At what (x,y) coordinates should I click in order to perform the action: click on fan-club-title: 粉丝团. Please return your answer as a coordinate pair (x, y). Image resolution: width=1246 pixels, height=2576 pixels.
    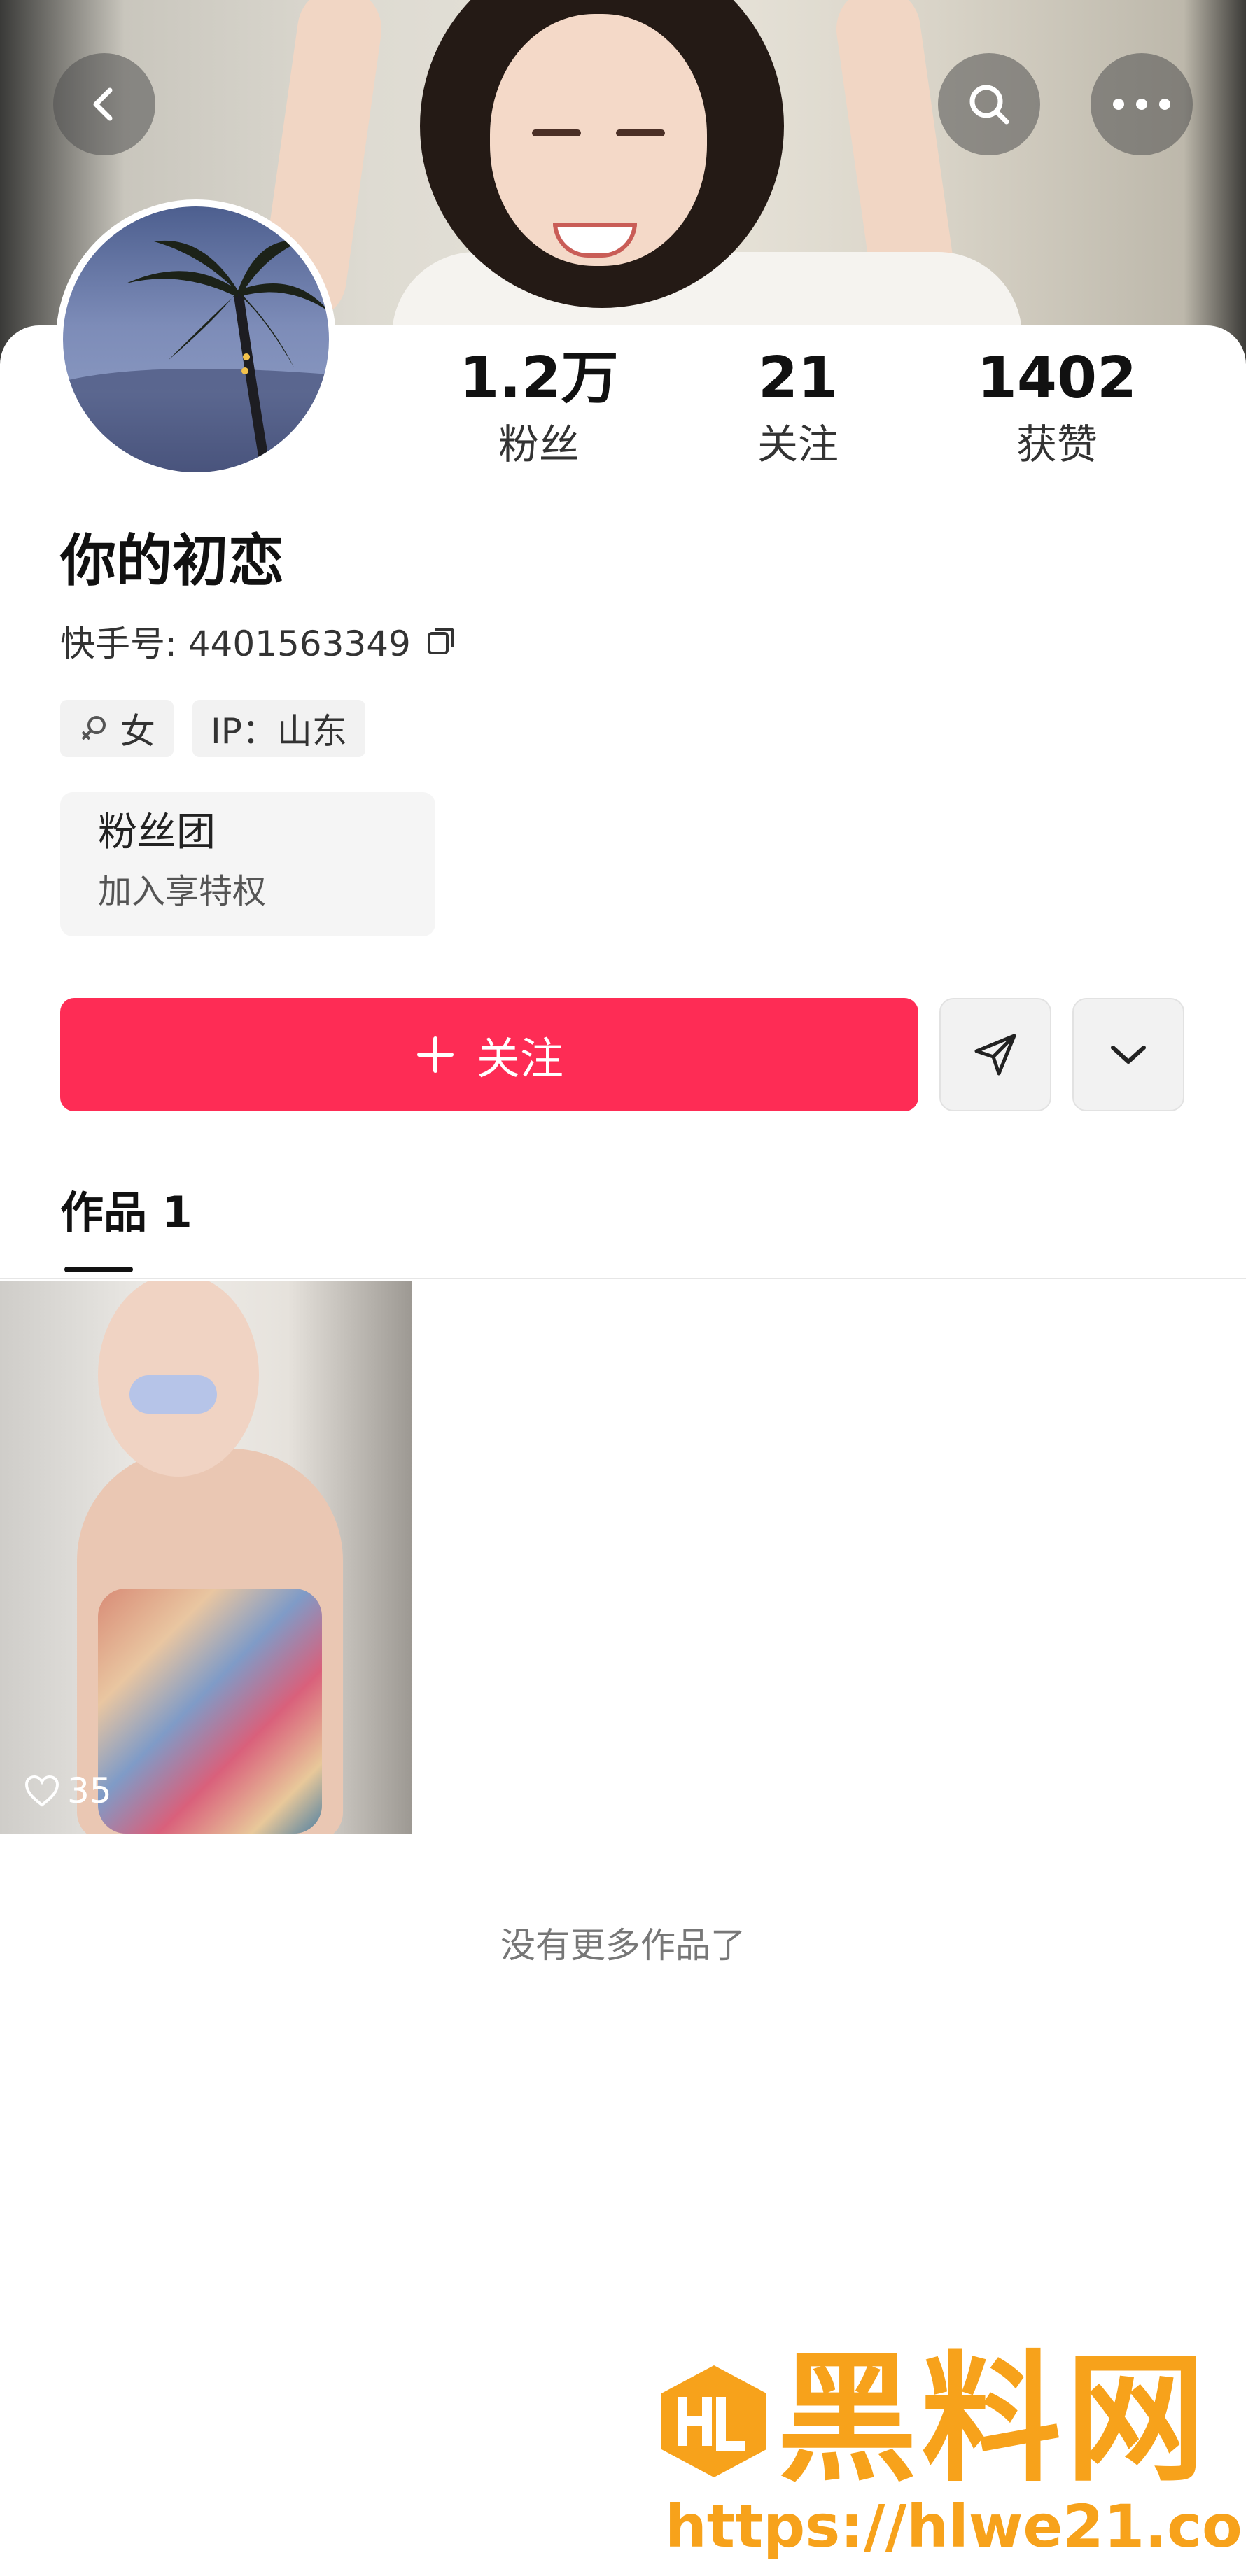
    Looking at the image, I should click on (157, 832).